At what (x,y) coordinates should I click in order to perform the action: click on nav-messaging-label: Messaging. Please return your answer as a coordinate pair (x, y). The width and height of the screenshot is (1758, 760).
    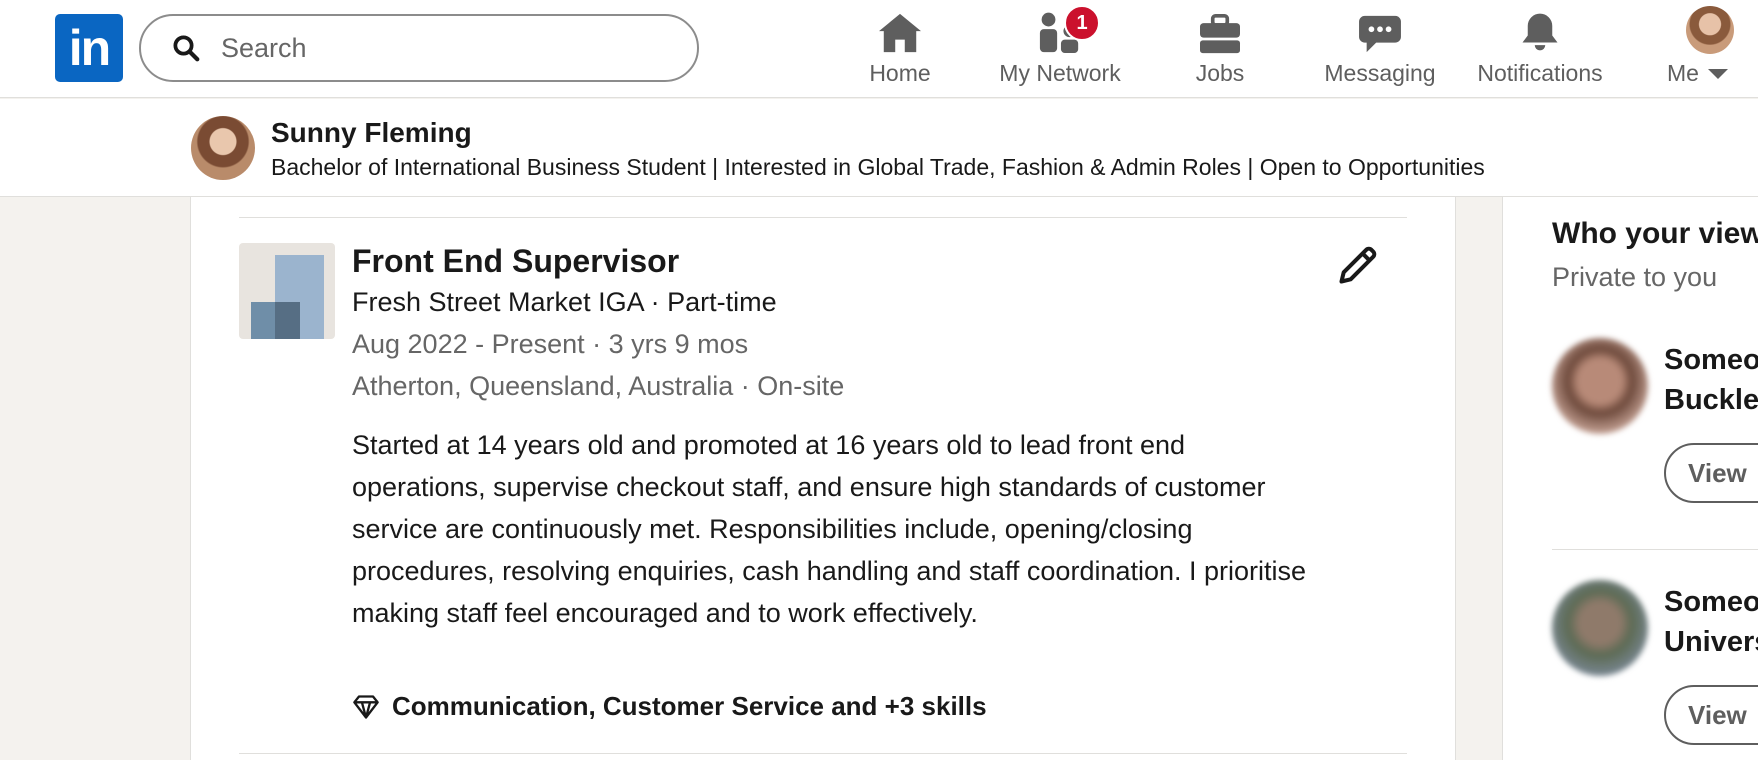
    Looking at the image, I should click on (1380, 73).